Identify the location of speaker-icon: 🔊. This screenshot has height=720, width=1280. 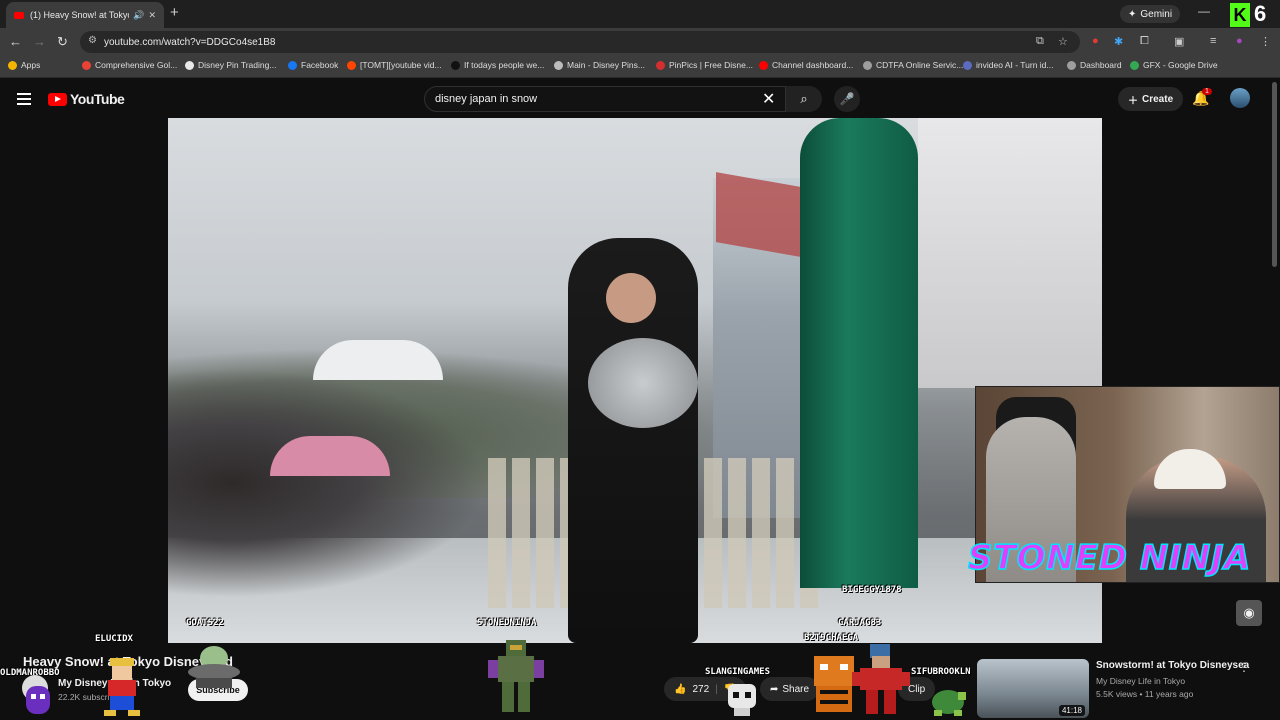
(138, 15).